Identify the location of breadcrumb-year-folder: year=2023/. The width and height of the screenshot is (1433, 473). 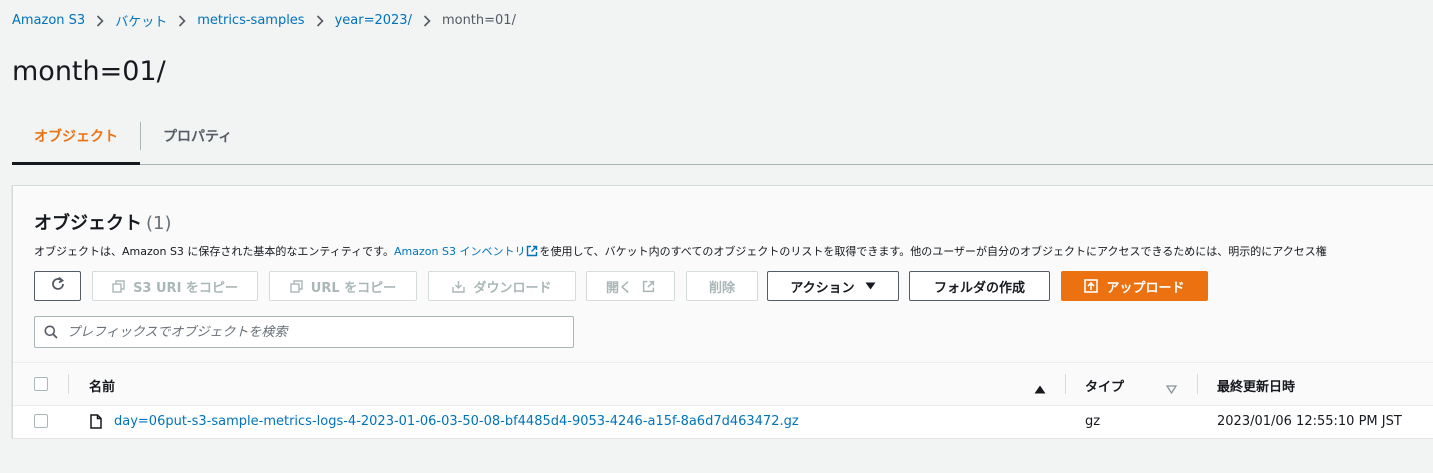
(373, 20).